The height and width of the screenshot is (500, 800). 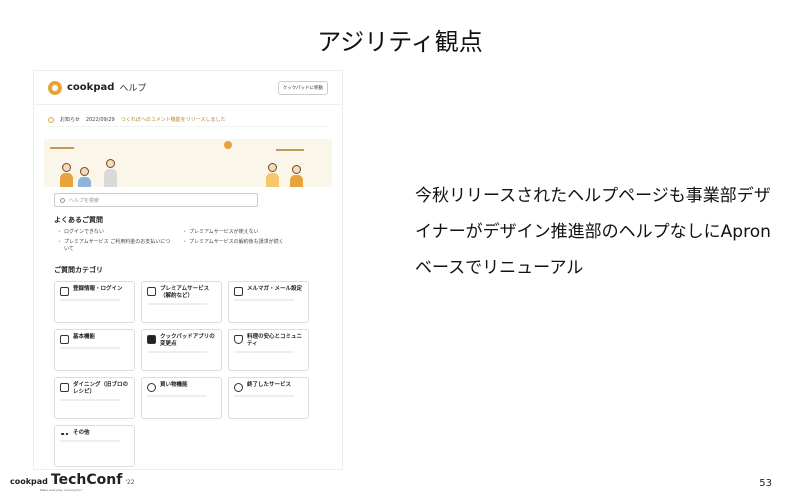 What do you see at coordinates (78, 220) in the screenshot?
I see `faq-title: よくあるご質問` at bounding box center [78, 220].